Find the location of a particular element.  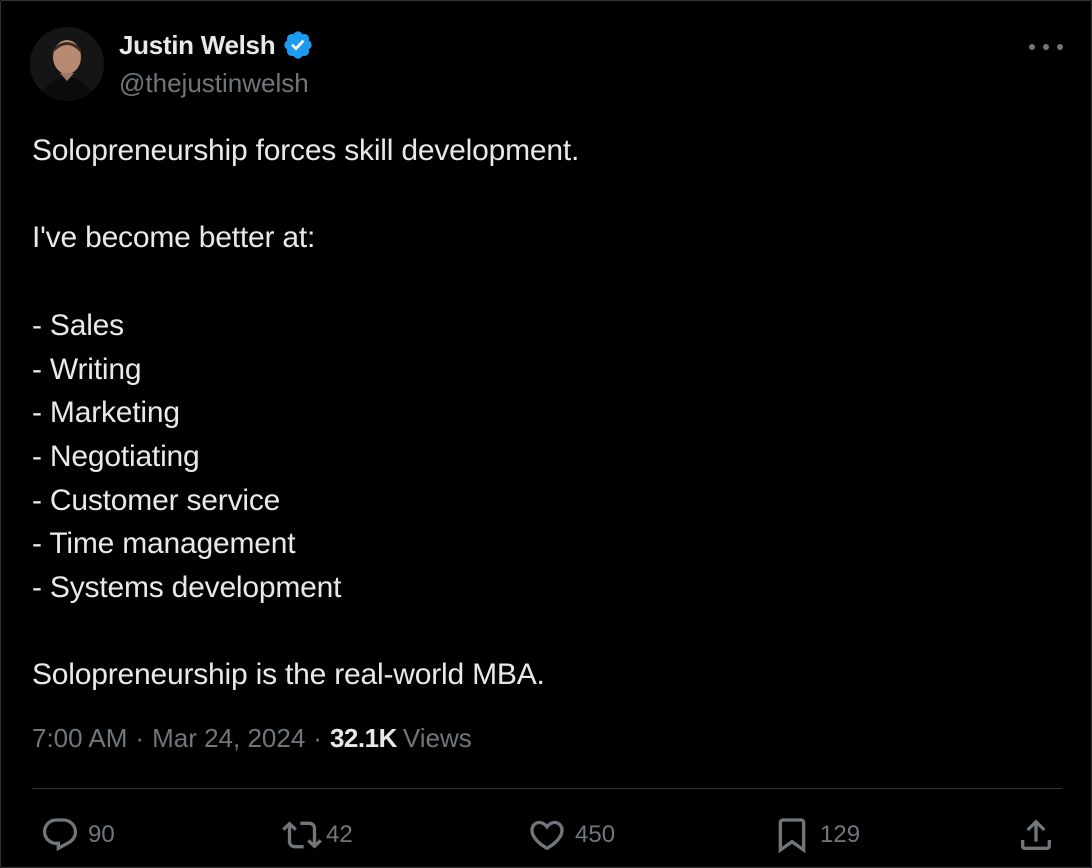

reply-button: 90 is located at coordinates (77, 835).